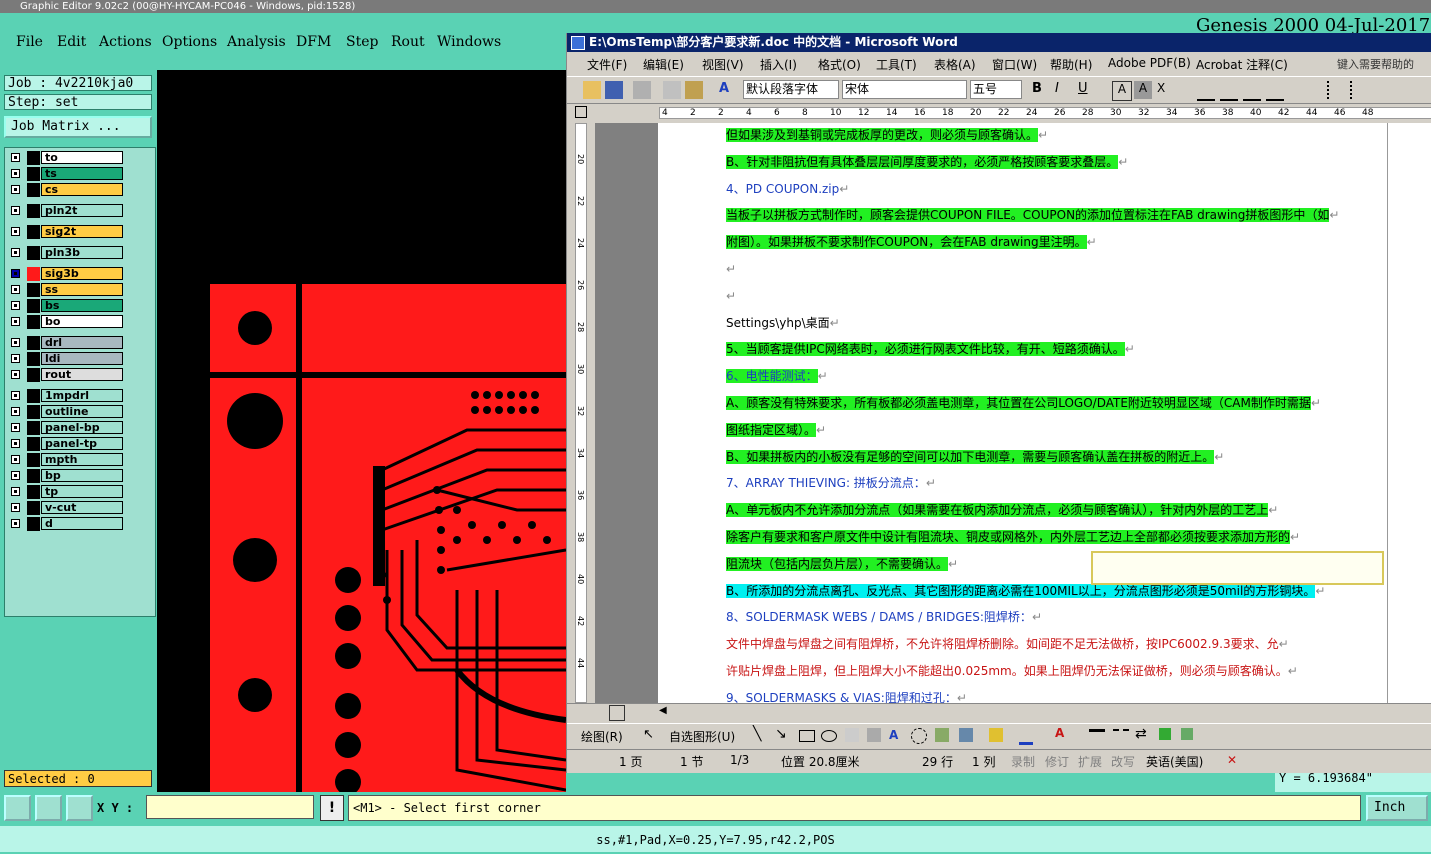 This screenshot has width=1431, height=854. What do you see at coordinates (125, 42) in the screenshot?
I see `menu-actions: Actions` at bounding box center [125, 42].